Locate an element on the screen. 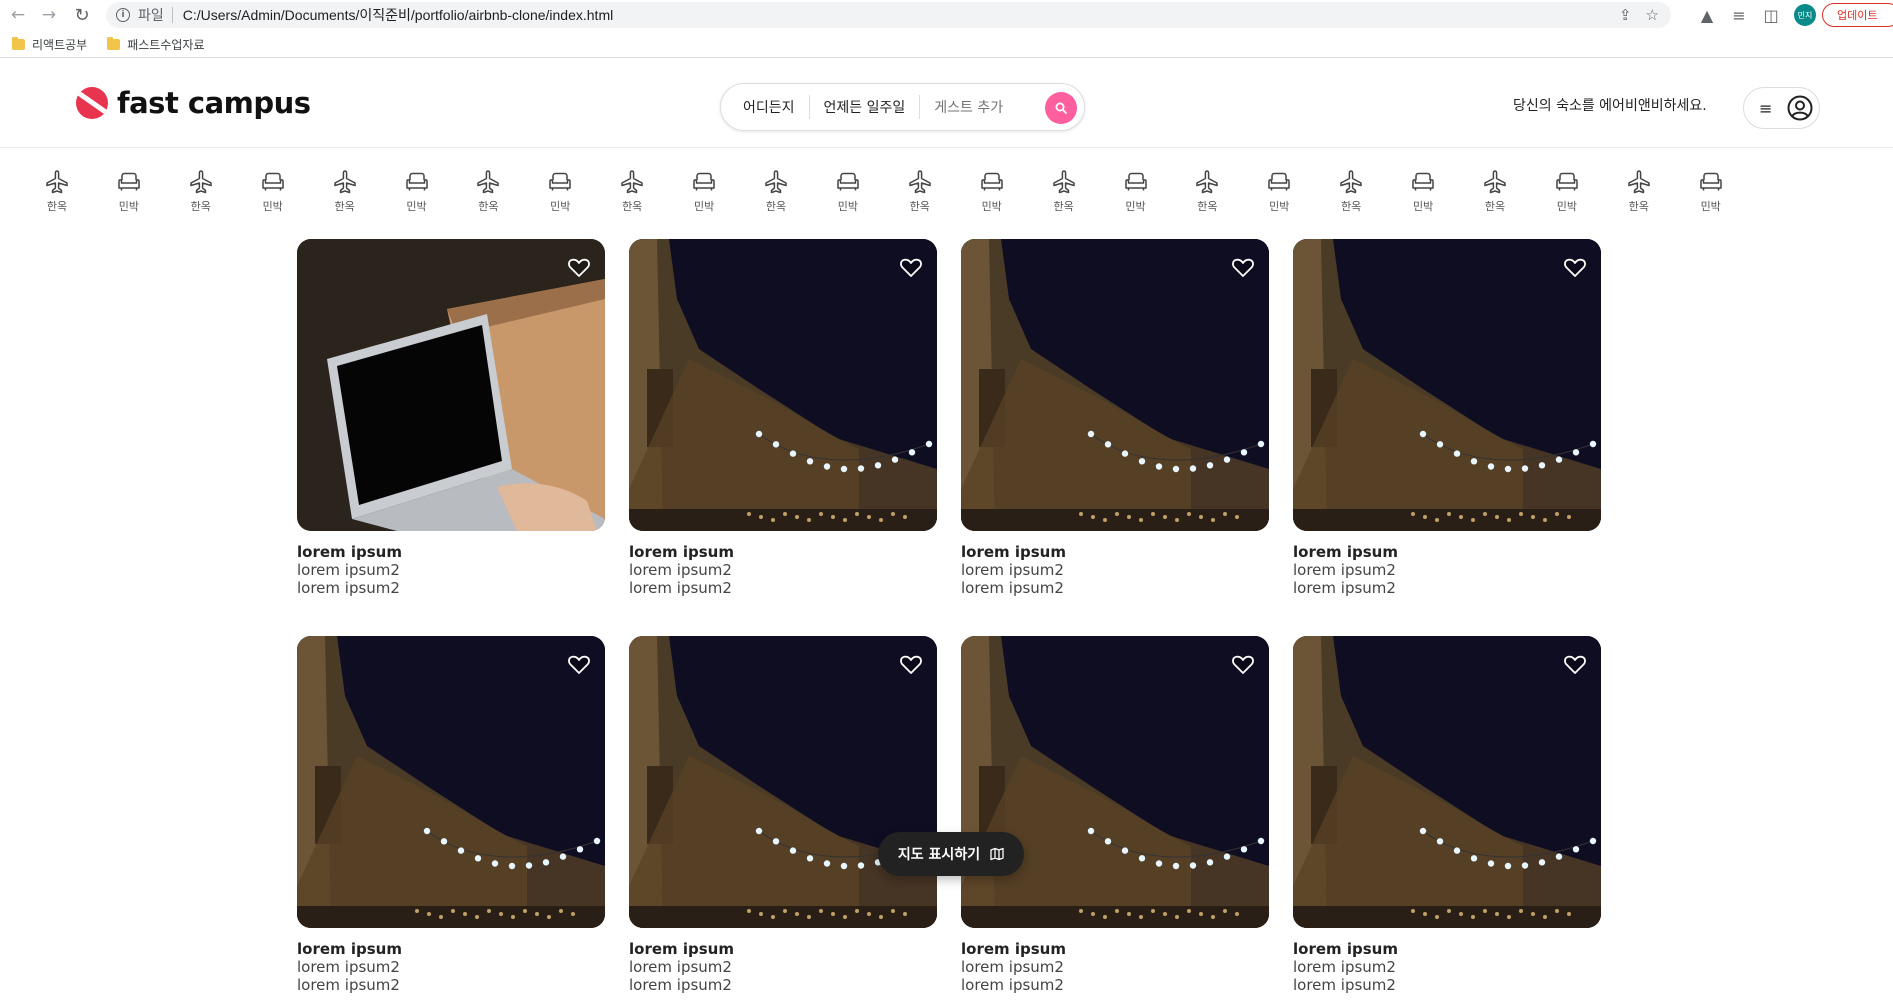 The width and height of the screenshot is (1893, 1001). search-divider is located at coordinates (809, 107).